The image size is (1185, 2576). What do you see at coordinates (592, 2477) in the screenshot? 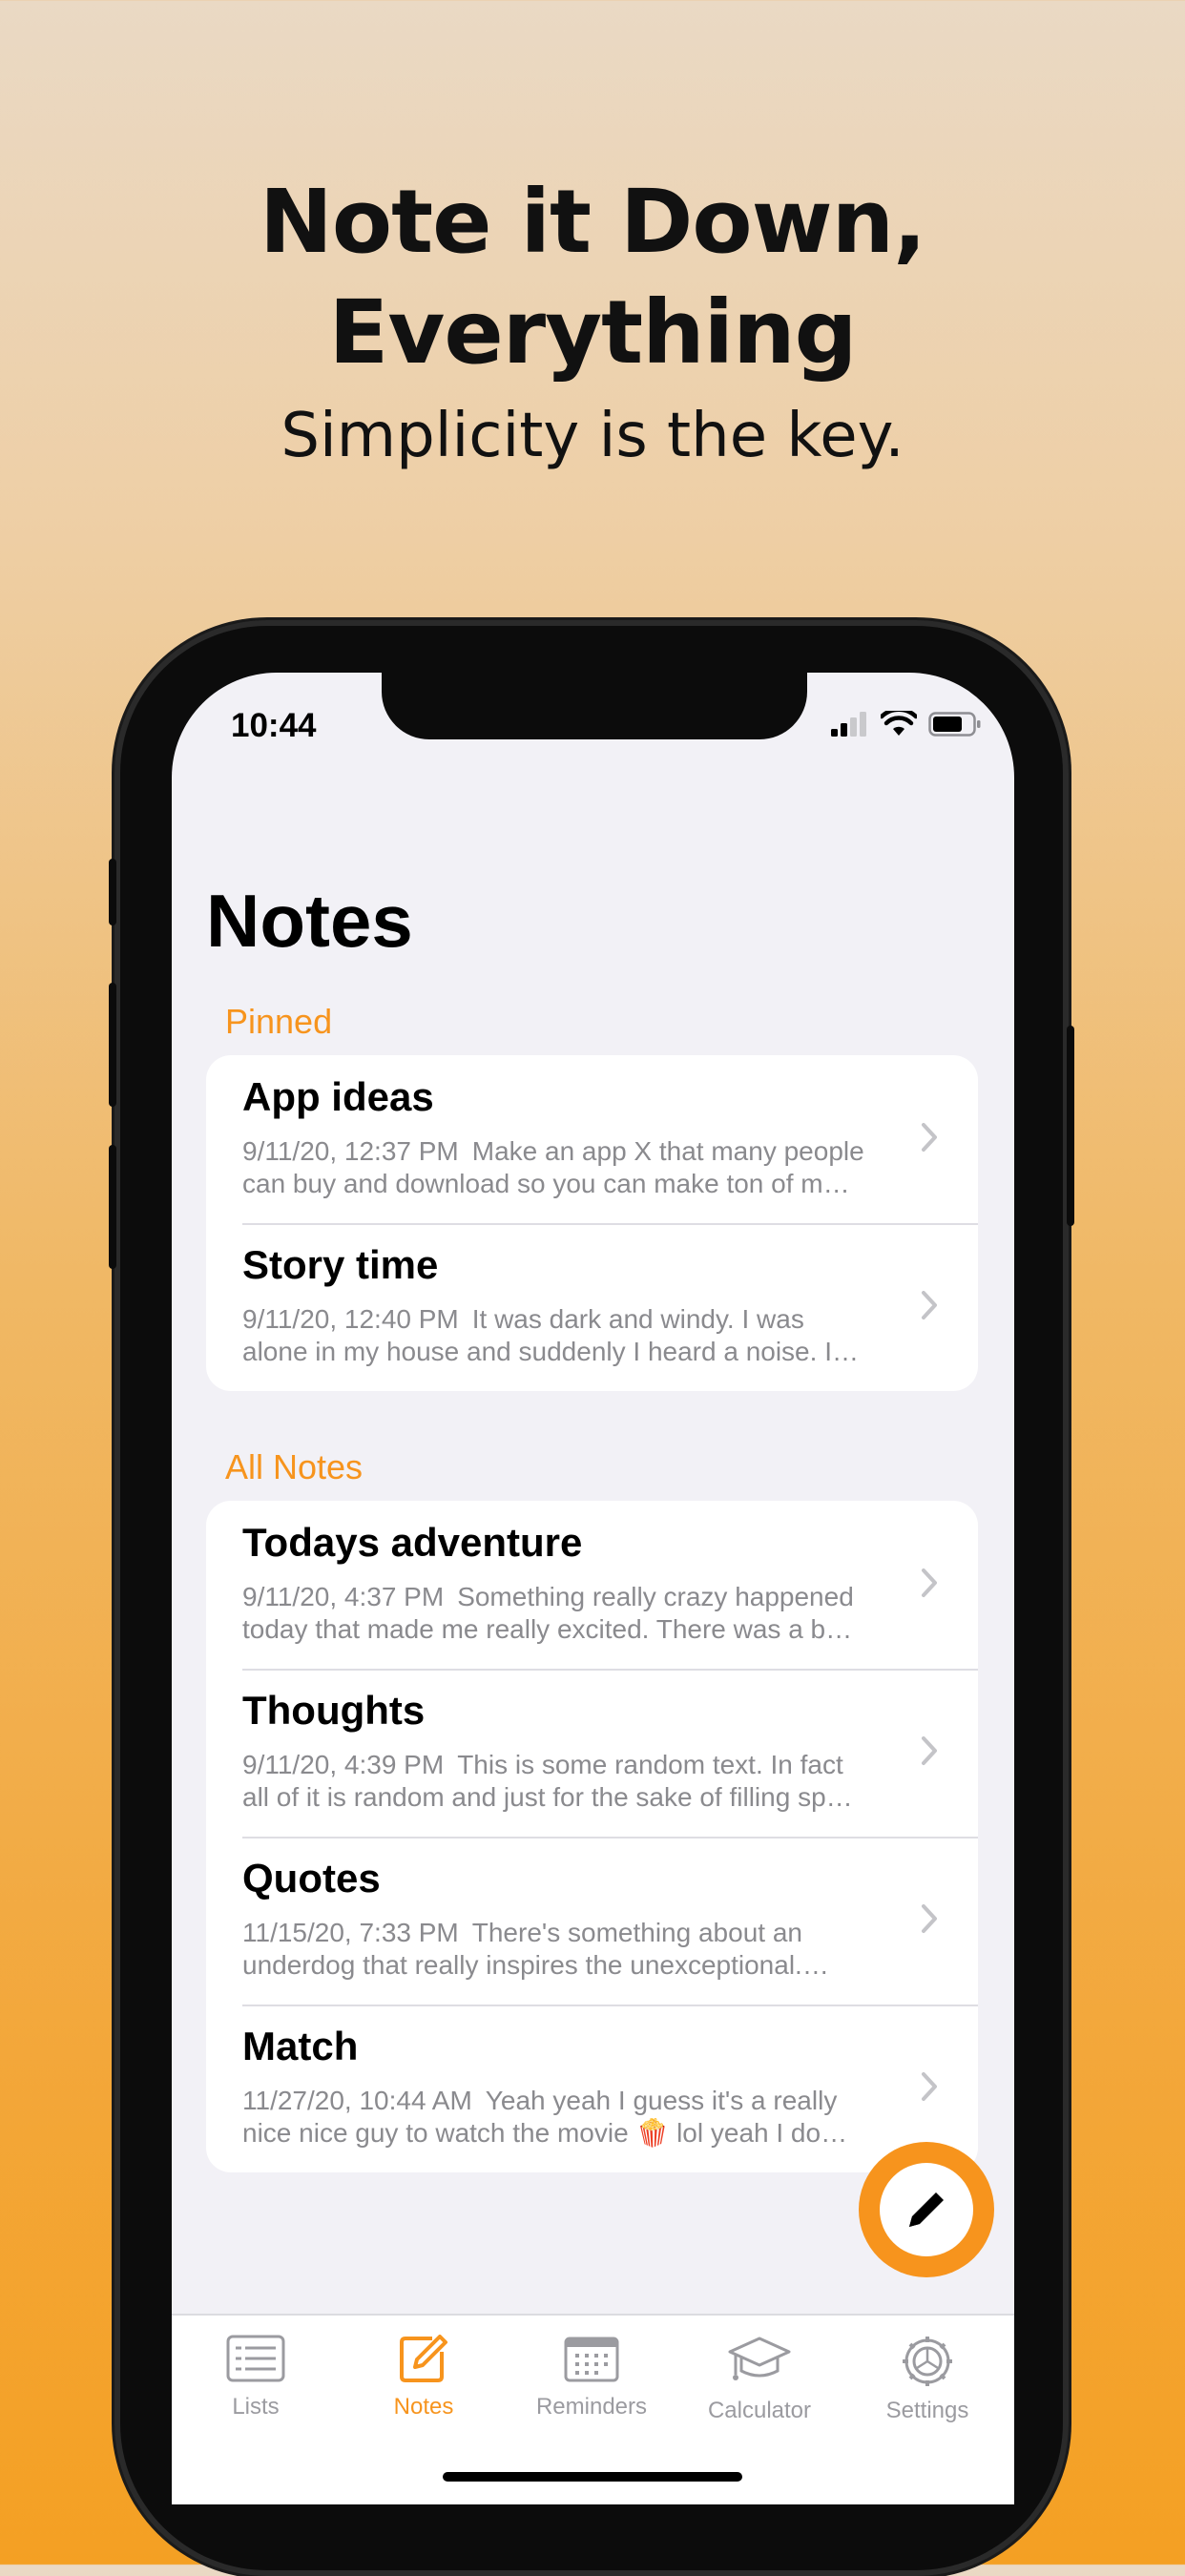
I see `home-indicator` at bounding box center [592, 2477].